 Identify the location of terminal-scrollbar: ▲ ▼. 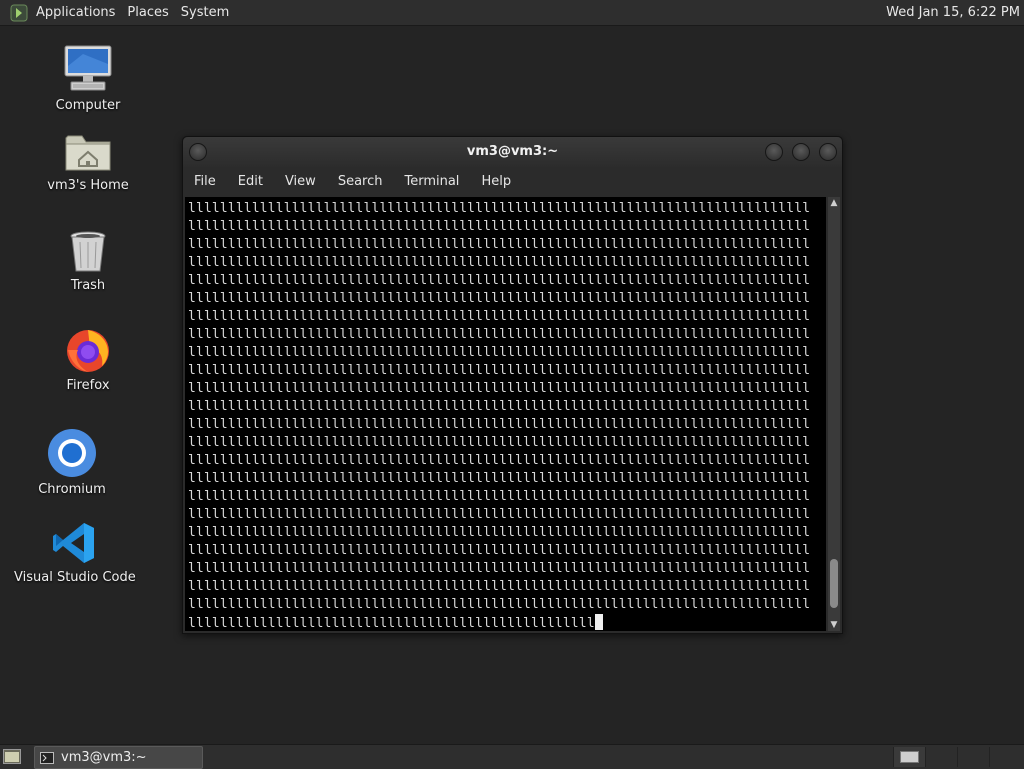
(834, 414).